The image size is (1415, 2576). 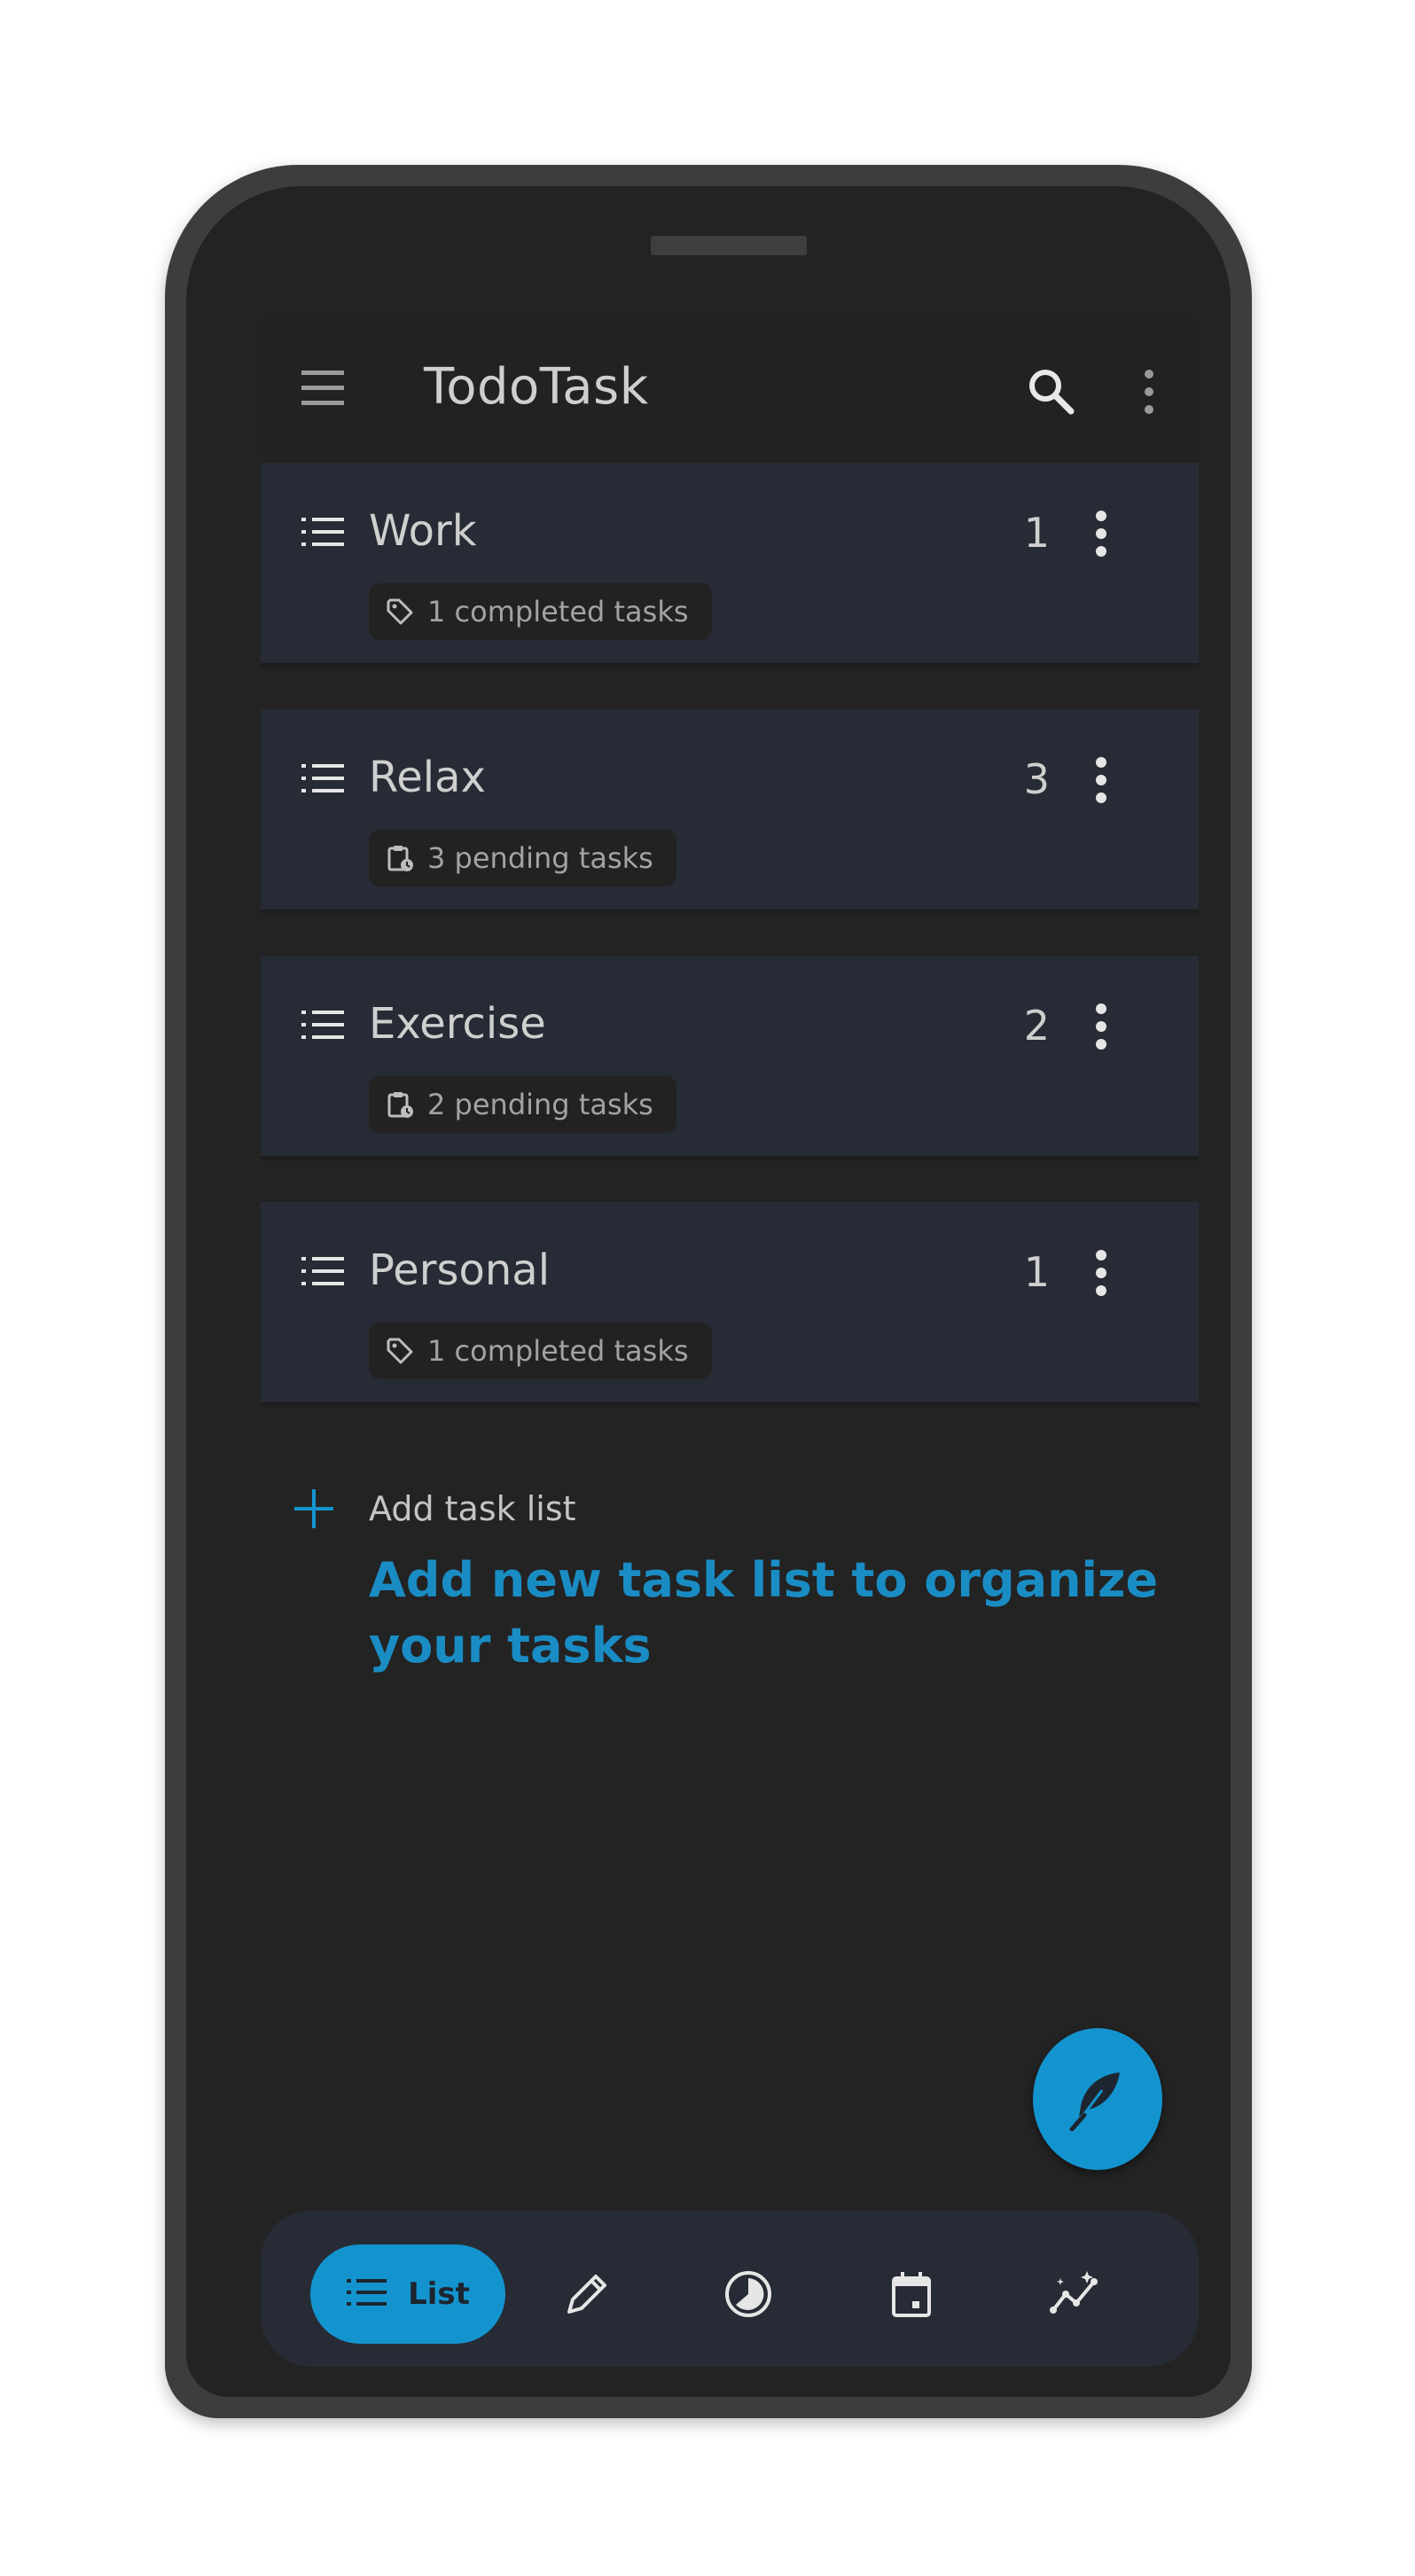 I want to click on nav-item-stats, so click(x=748, y=2294).